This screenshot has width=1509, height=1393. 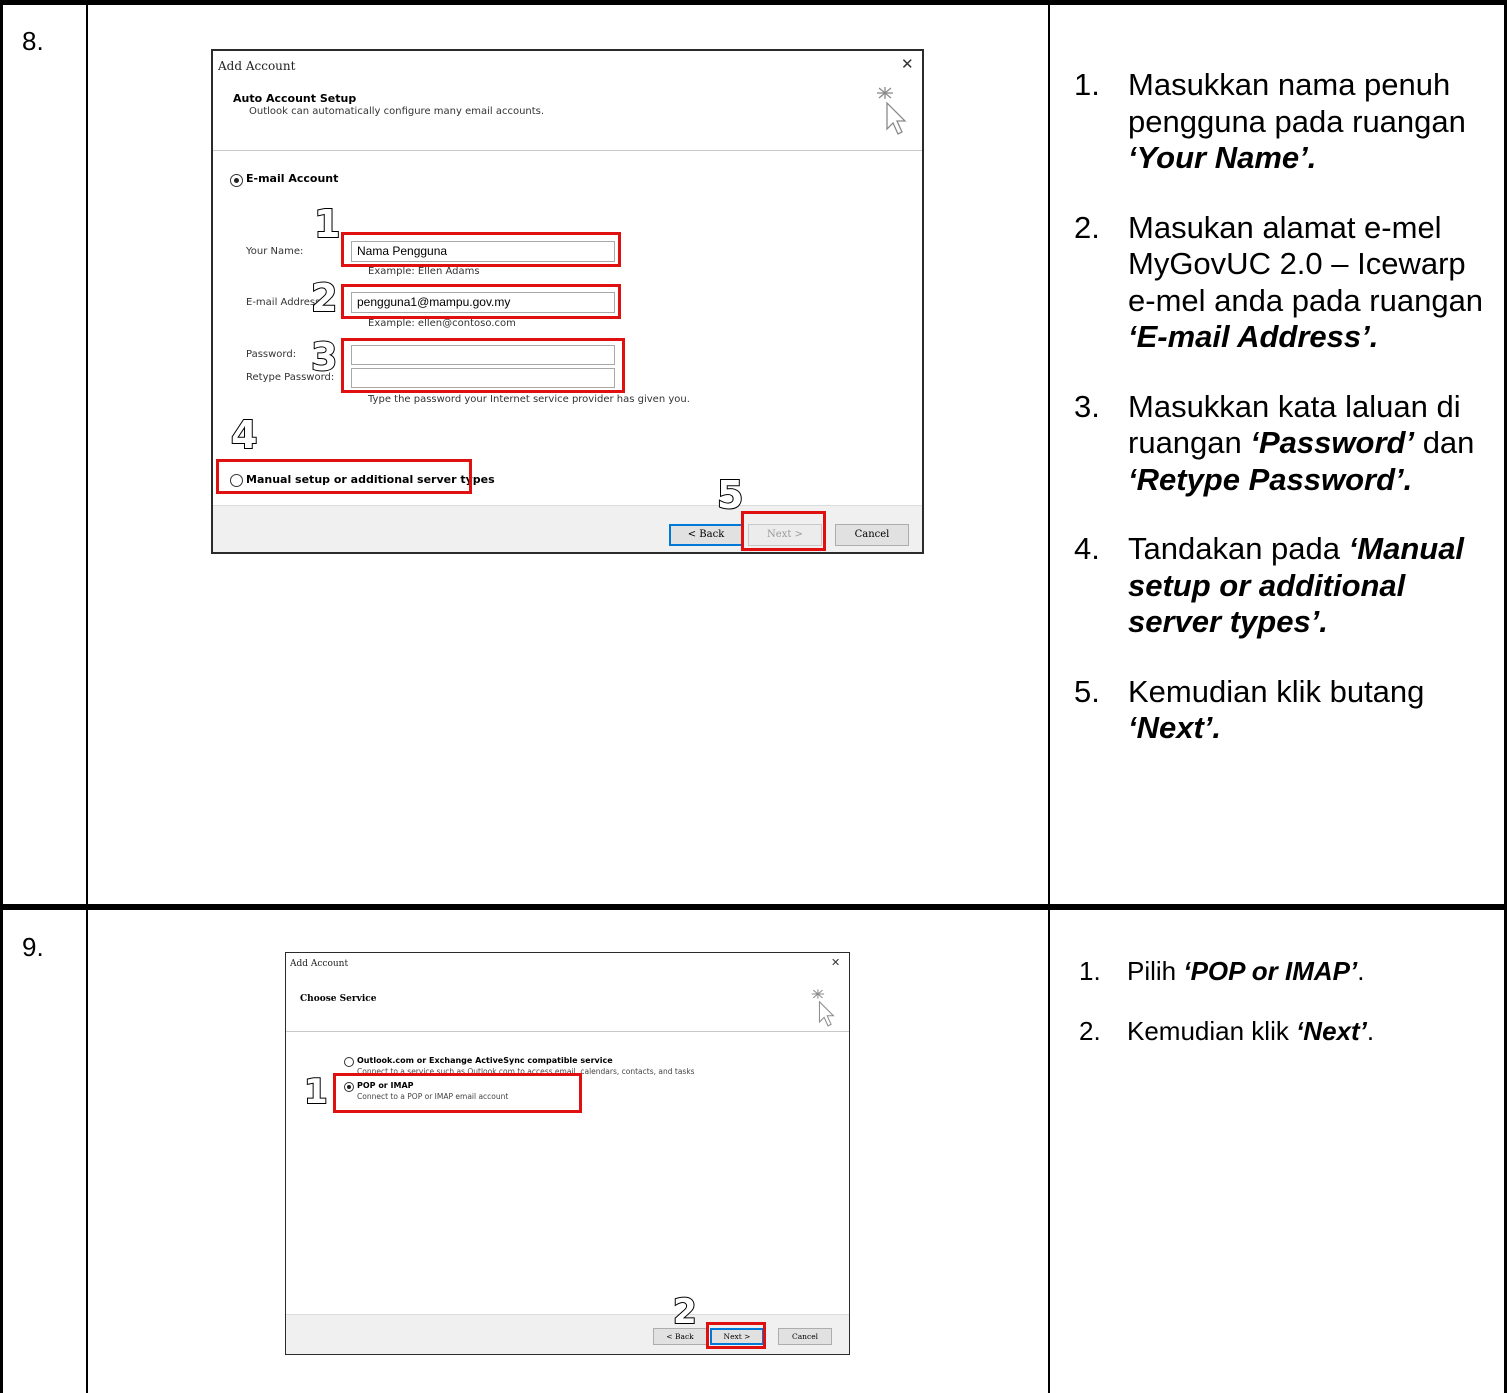 What do you see at coordinates (275, 251) in the screenshot?
I see `your-name-label: Your Name:` at bounding box center [275, 251].